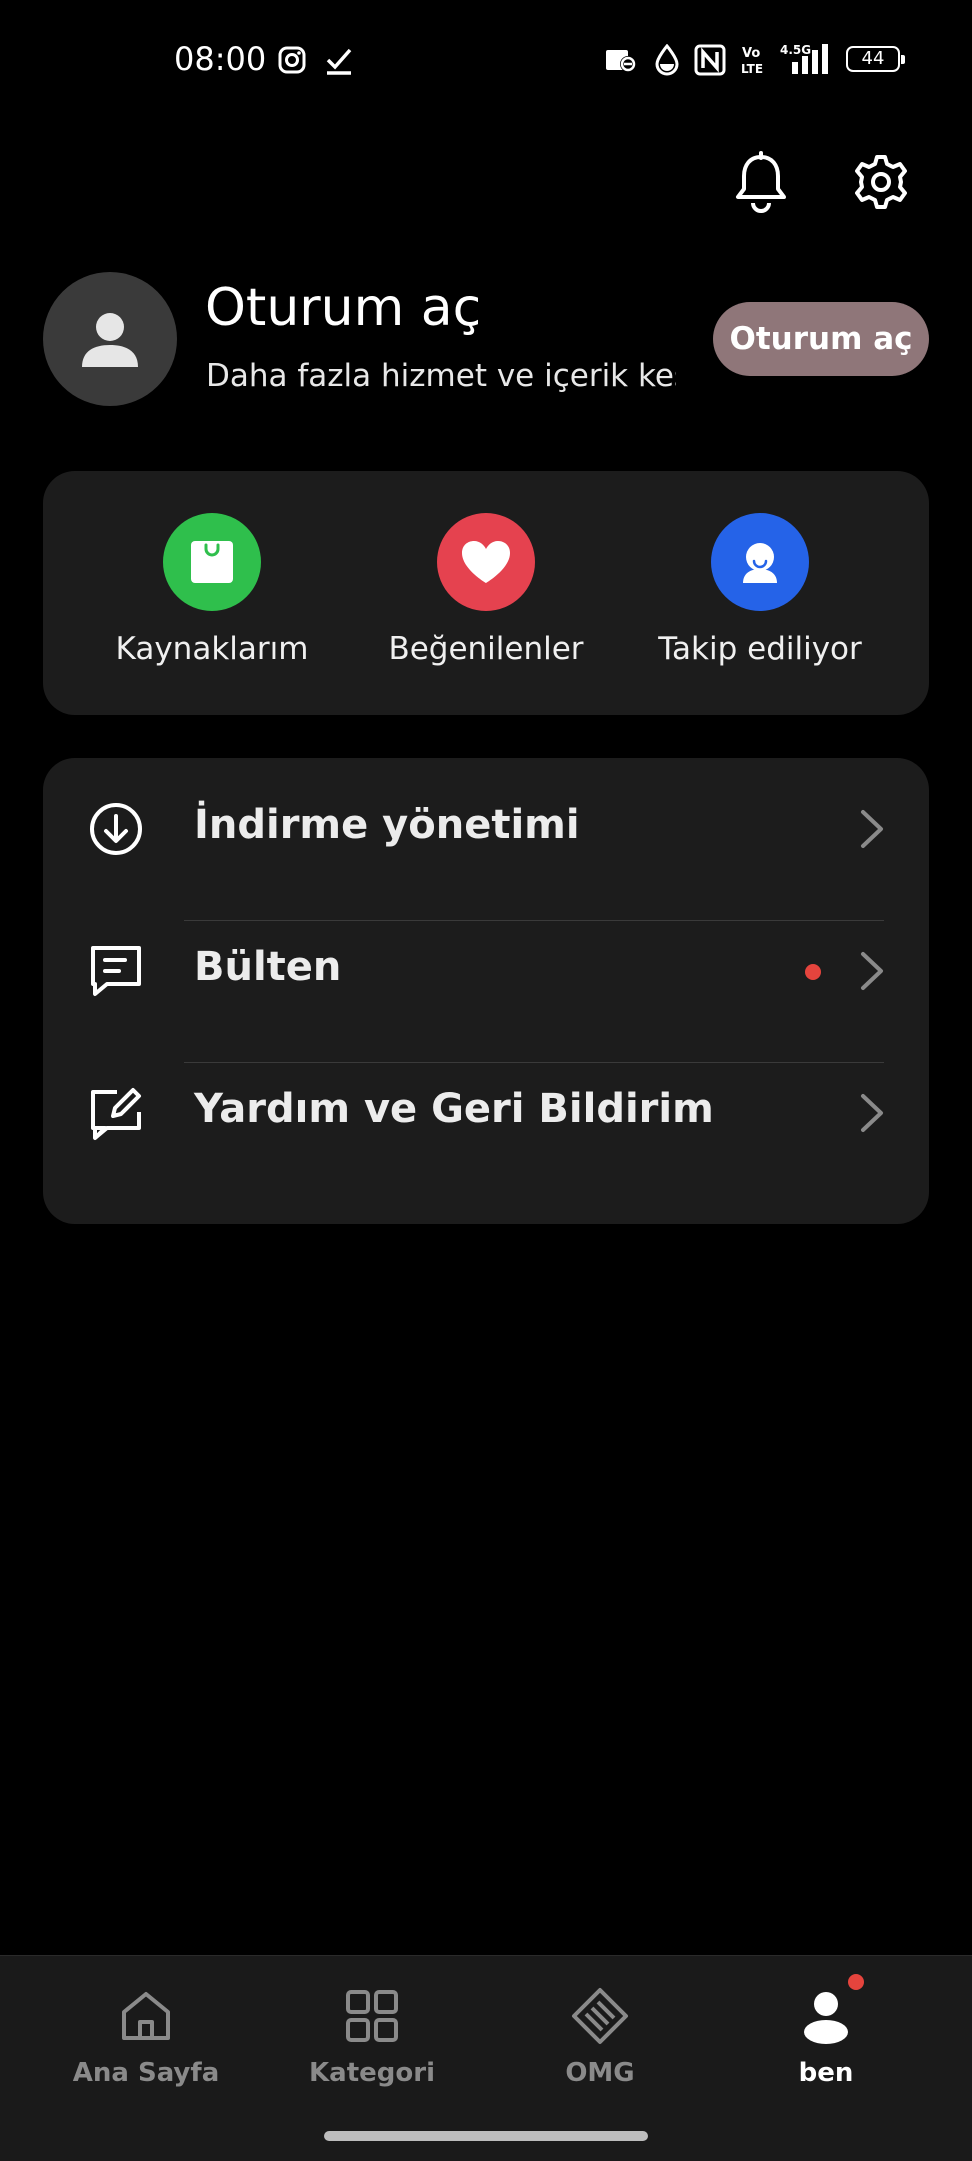 This screenshot has height=2161, width=972. What do you see at coordinates (116, 829) in the screenshot?
I see `download-icon` at bounding box center [116, 829].